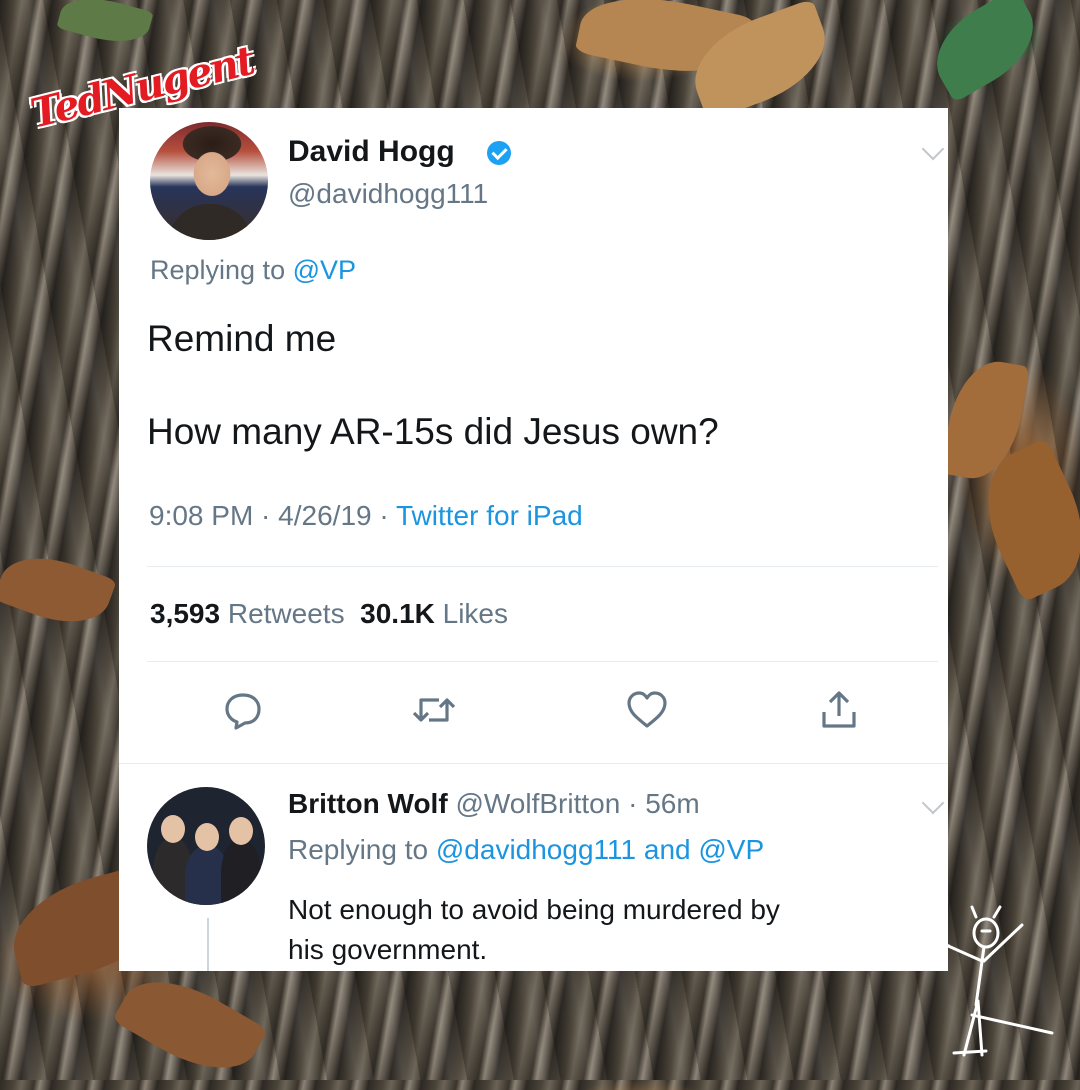  I want to click on likes-stat: 30.1K Likes, so click(434, 613).